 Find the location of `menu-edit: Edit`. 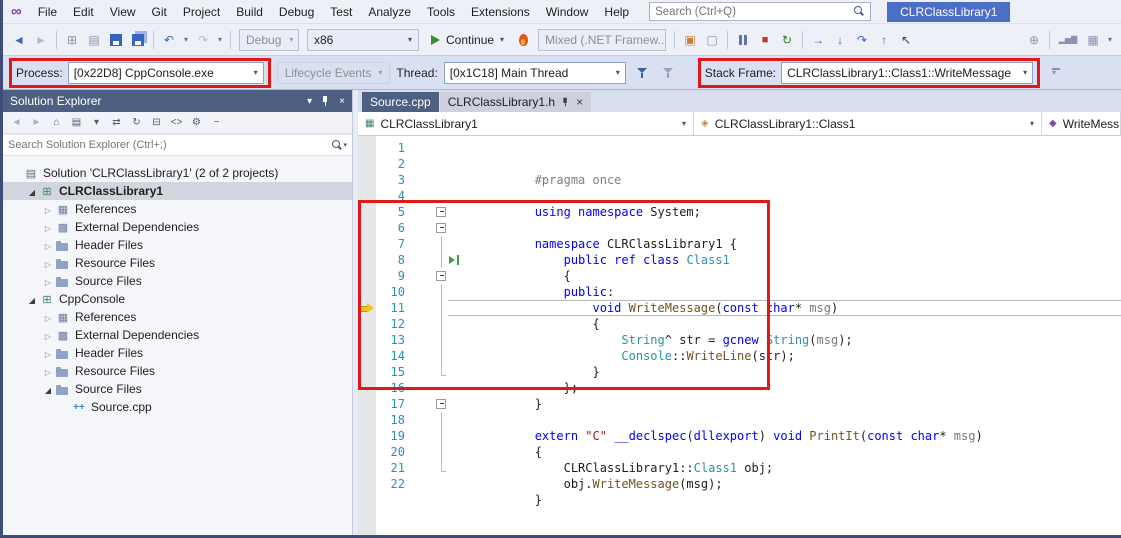

menu-edit: Edit is located at coordinates (83, 12).